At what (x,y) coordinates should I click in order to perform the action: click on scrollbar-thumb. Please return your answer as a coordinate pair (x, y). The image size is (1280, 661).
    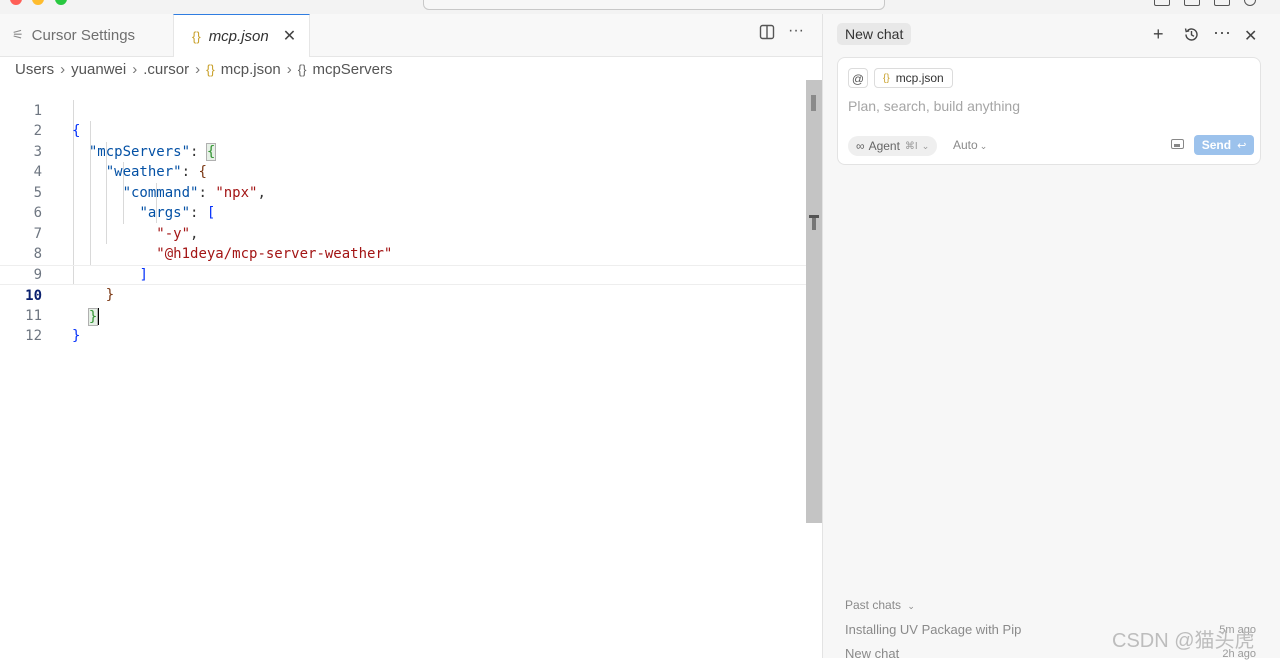
    Looking at the image, I should click on (813, 103).